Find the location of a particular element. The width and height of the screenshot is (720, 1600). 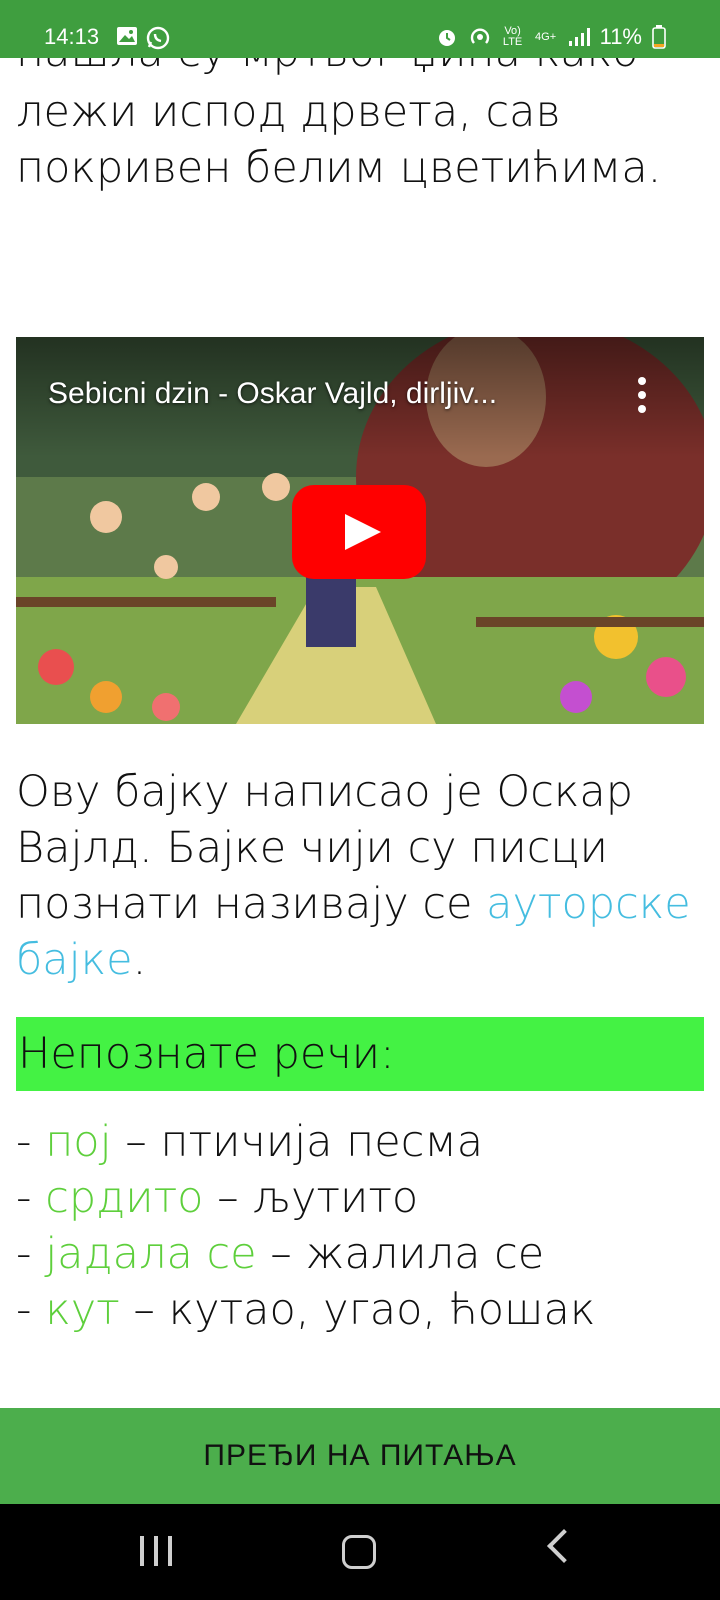

hotspot-icon is located at coordinates (479, 36).